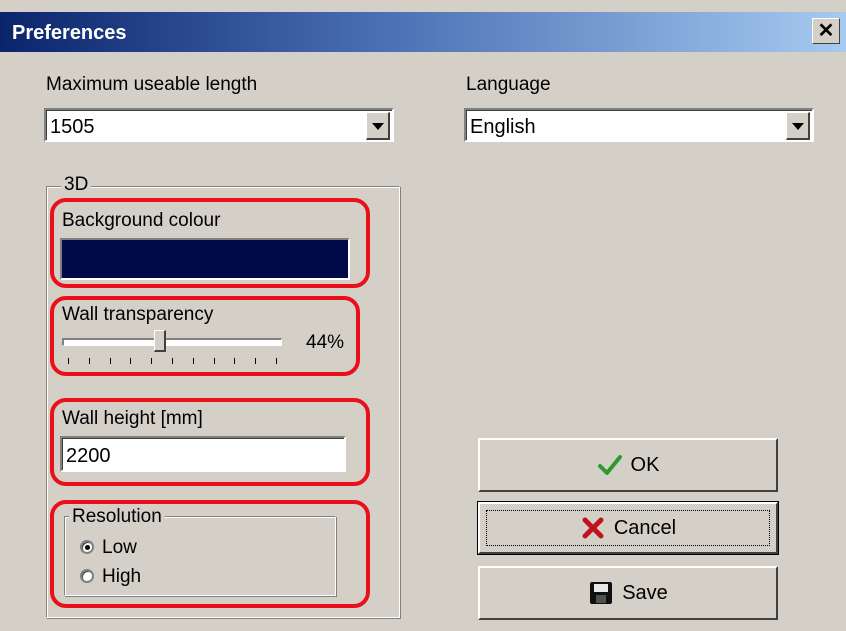 The width and height of the screenshot is (846, 631). What do you see at coordinates (423, 32) in the screenshot?
I see `title-bar: Preferences ✕` at bounding box center [423, 32].